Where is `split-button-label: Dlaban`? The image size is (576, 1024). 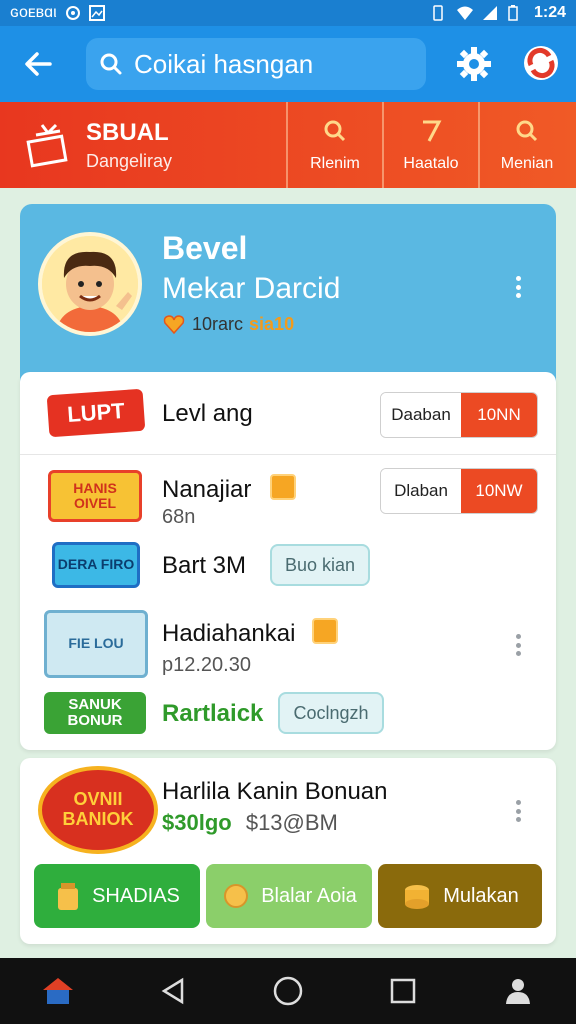
split-button-label: Dlaban is located at coordinates (421, 491).